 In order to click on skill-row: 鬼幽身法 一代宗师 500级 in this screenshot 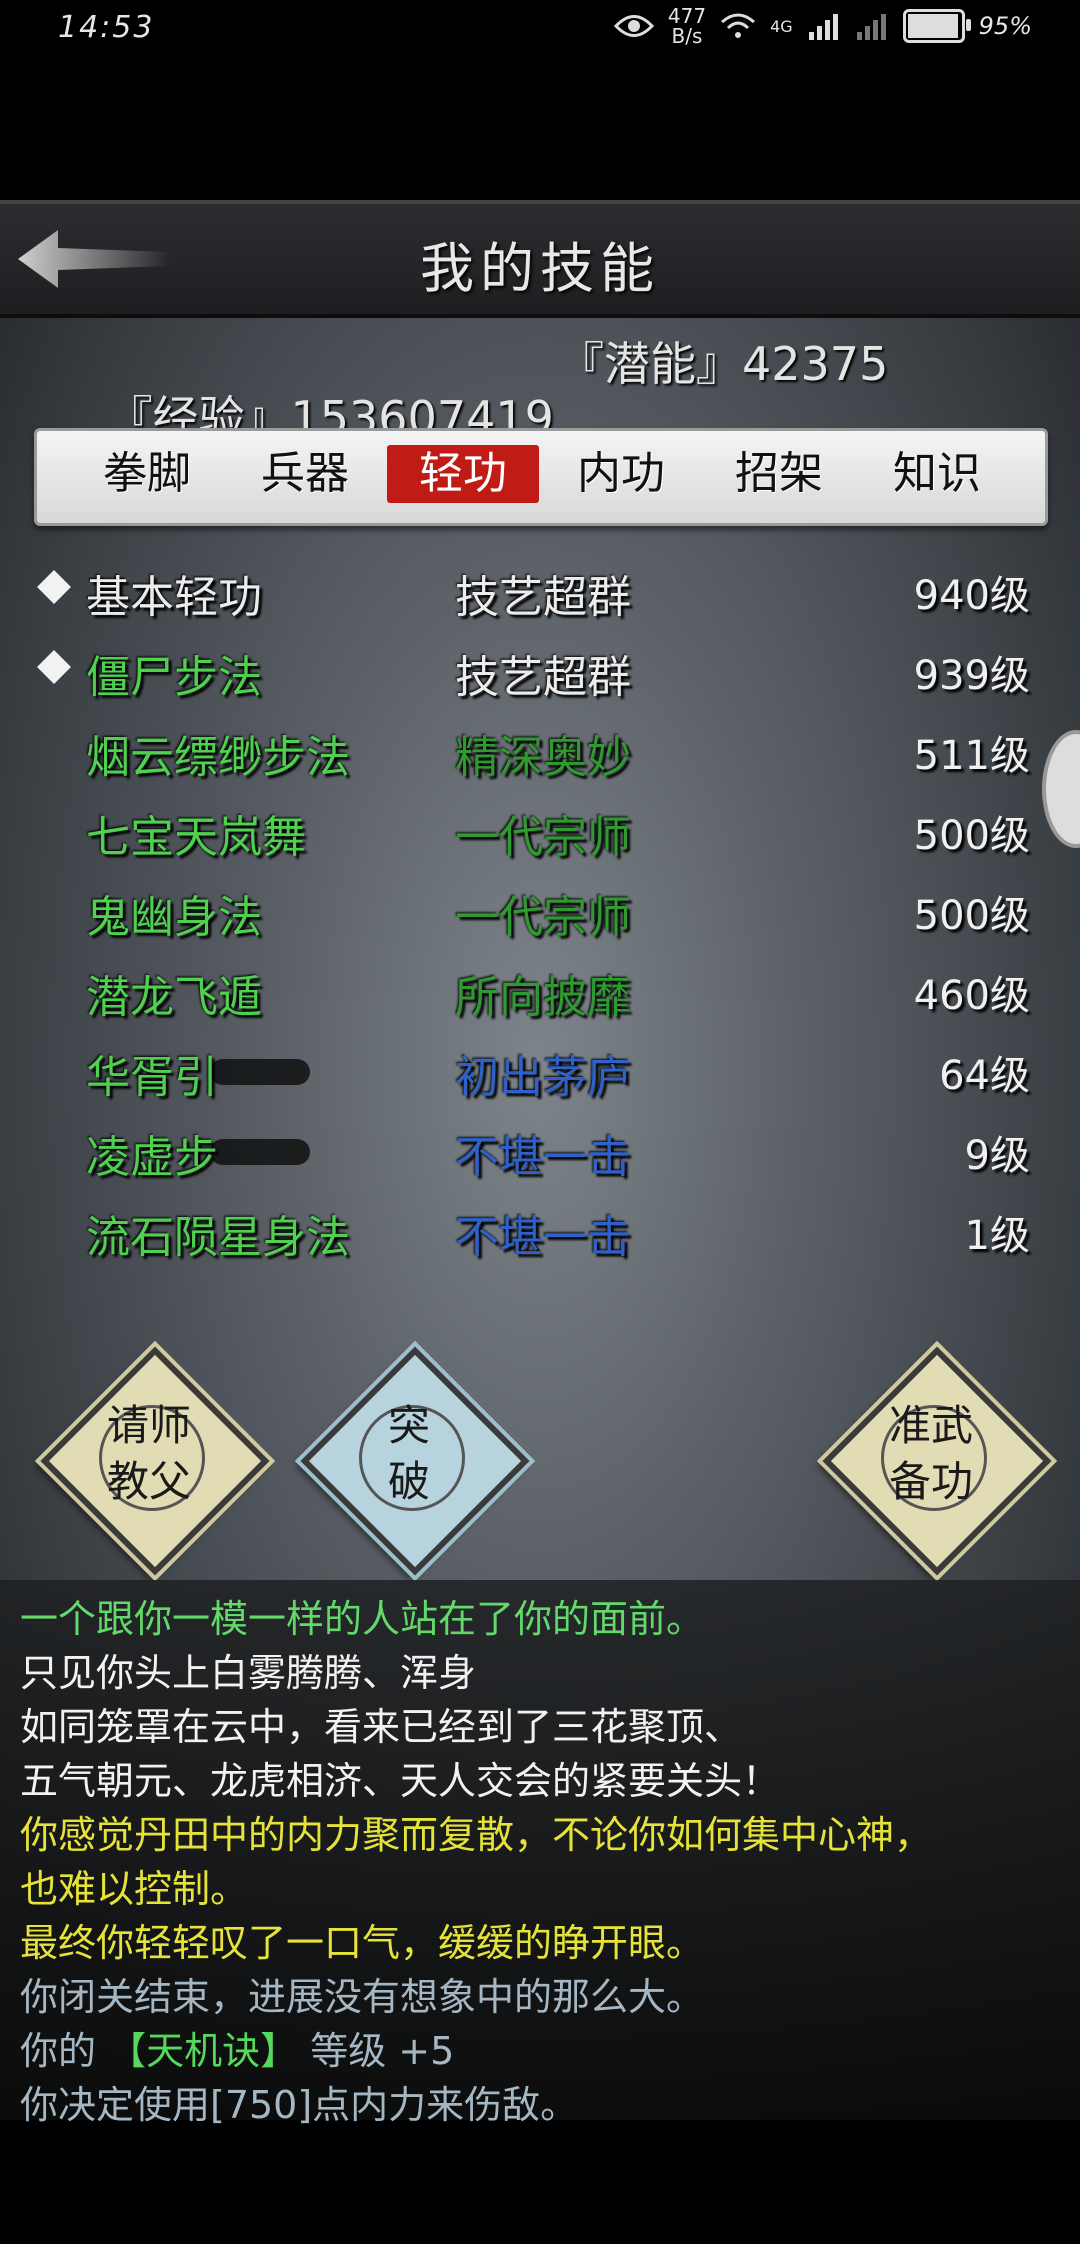, I will do `click(535, 915)`.